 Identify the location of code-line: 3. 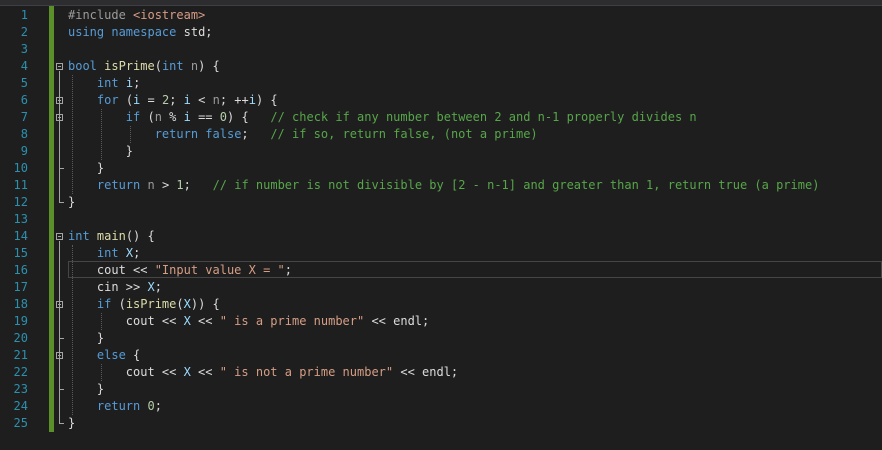
(441, 49).